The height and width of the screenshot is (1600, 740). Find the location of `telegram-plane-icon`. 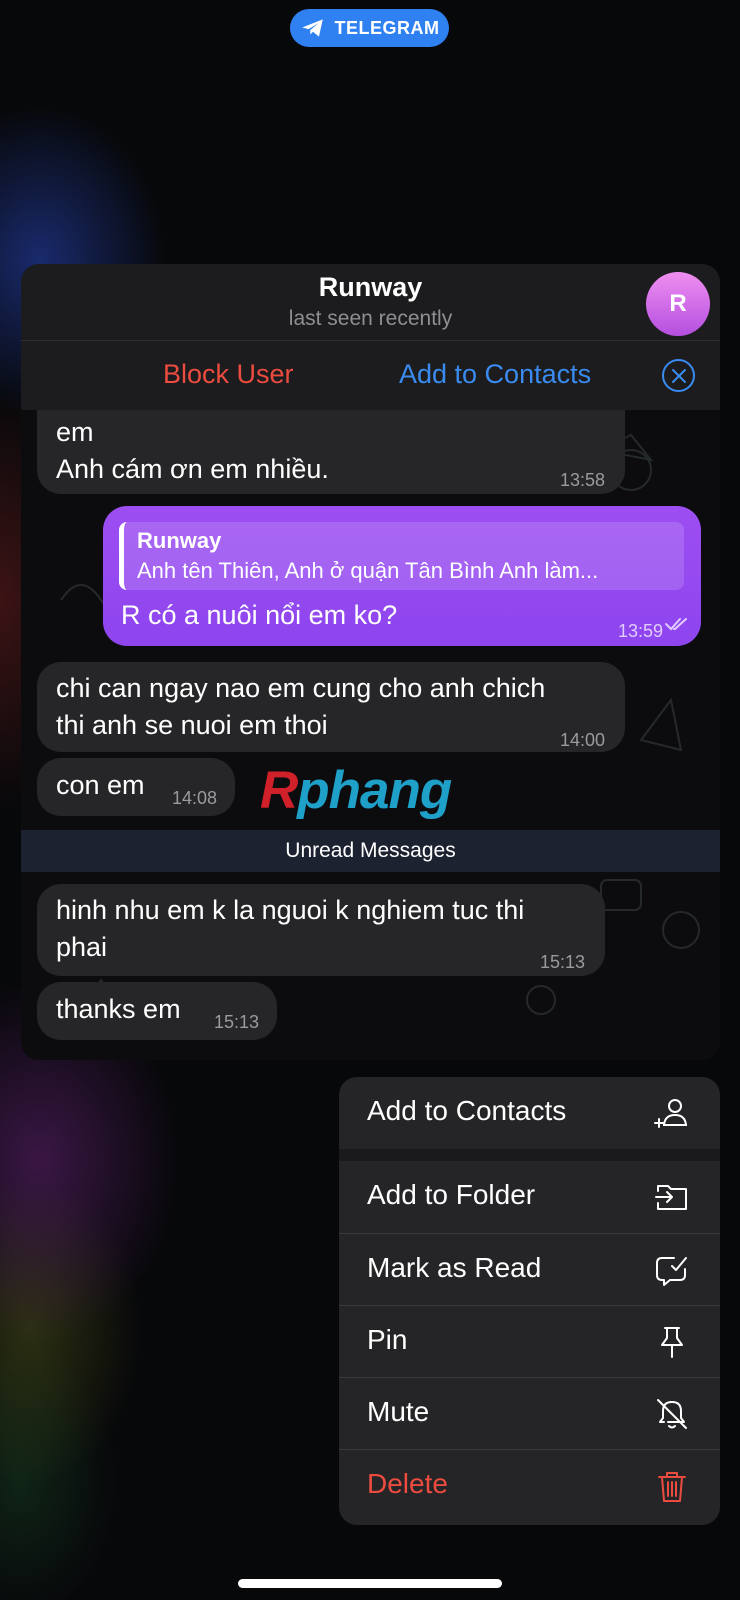

telegram-plane-icon is located at coordinates (312, 28).